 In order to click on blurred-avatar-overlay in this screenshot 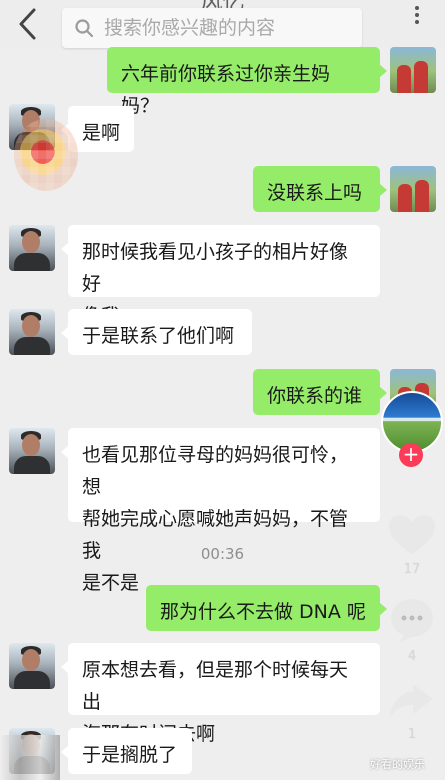, I will do `click(46, 155)`.